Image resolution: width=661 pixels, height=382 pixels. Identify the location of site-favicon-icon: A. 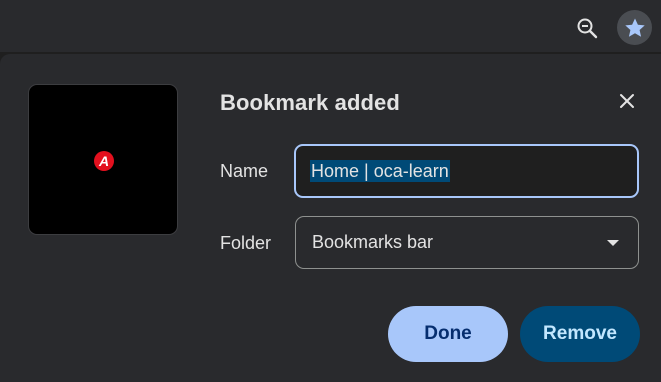
(104, 161).